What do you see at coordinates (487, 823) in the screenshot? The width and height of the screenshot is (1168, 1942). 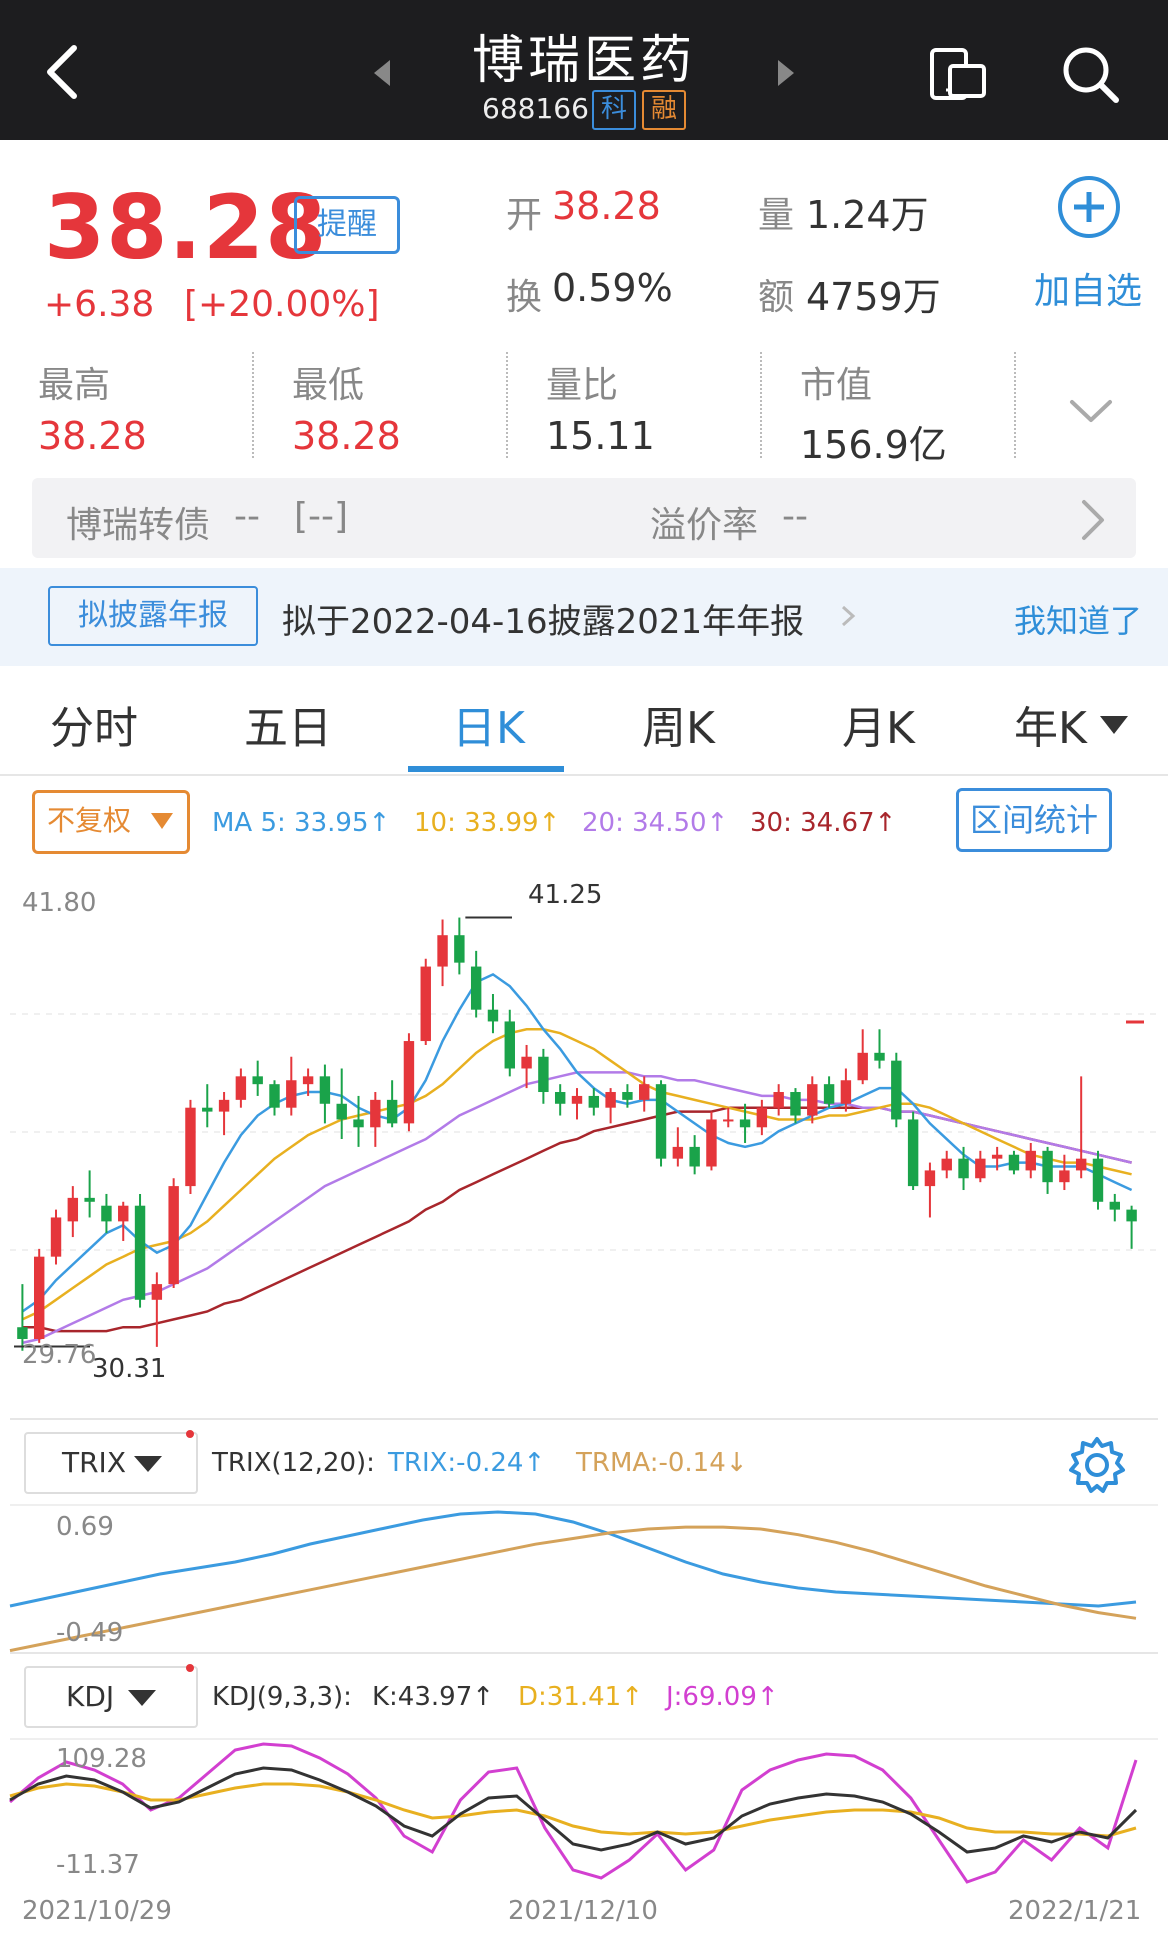 I see `ma10-legend: 10: 33.99↑` at bounding box center [487, 823].